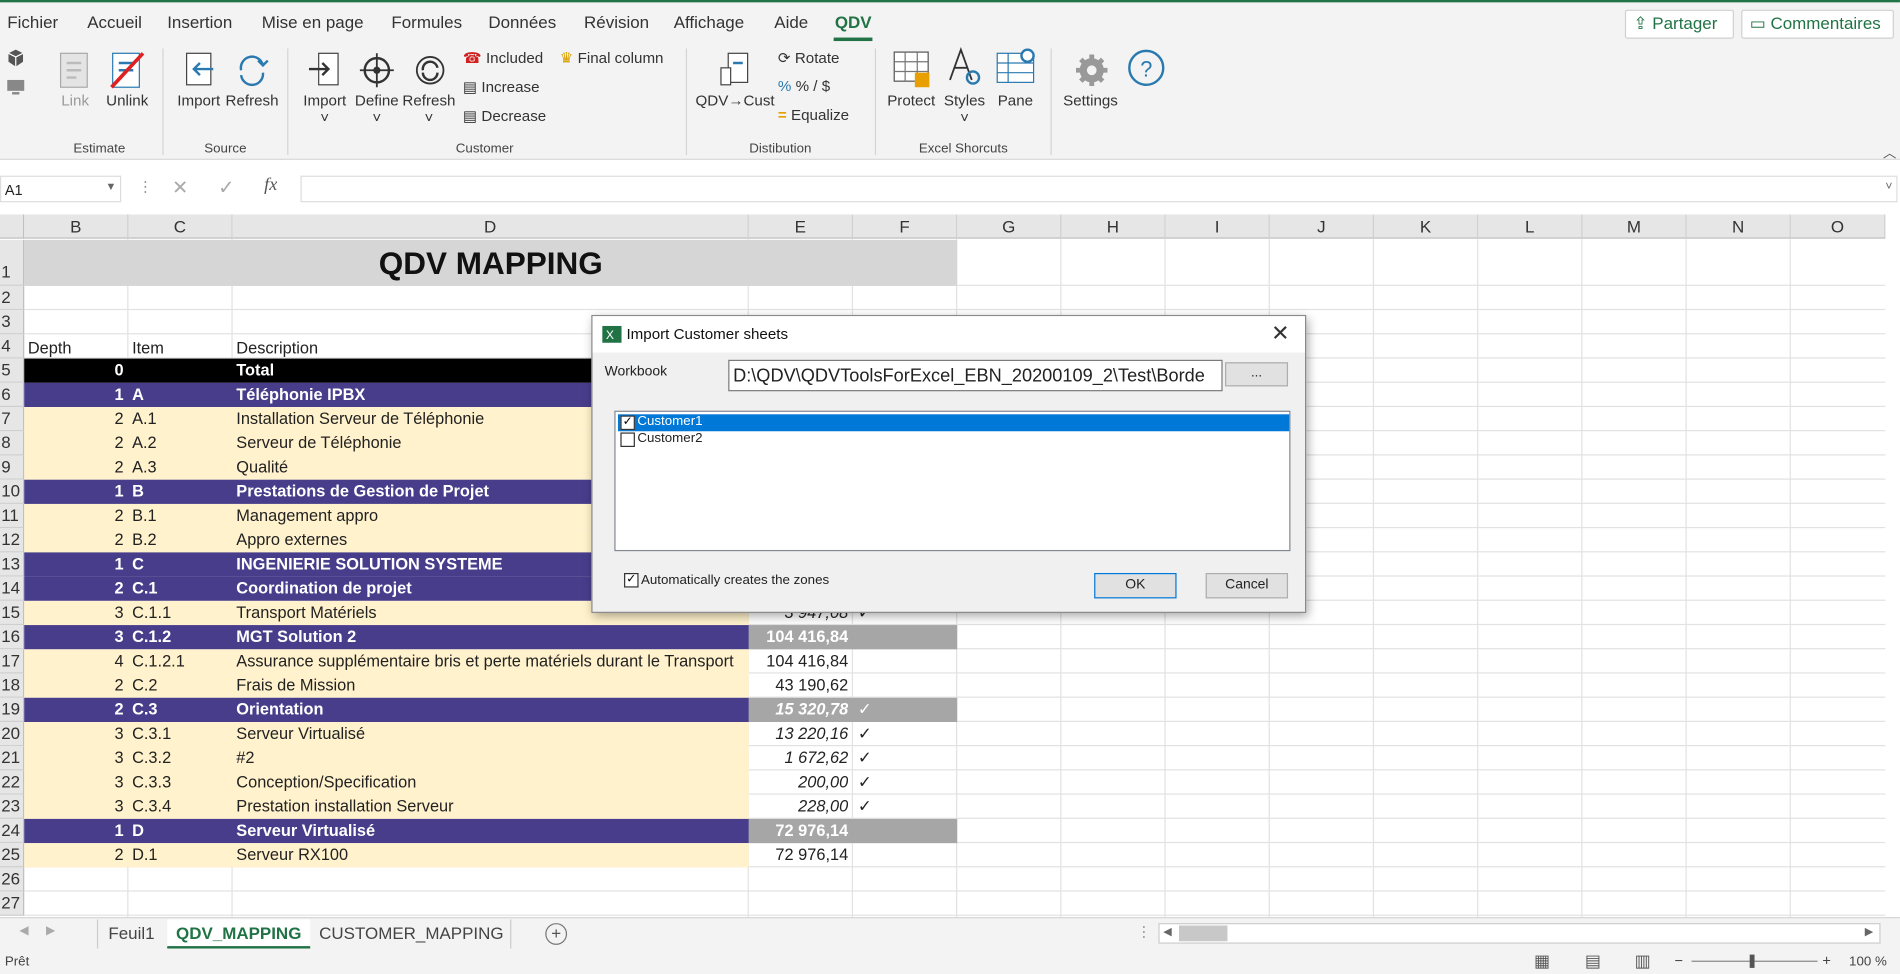  What do you see at coordinates (725, 580) in the screenshot?
I see `auto-zones-option: ✓ Automatically creates the zones` at bounding box center [725, 580].